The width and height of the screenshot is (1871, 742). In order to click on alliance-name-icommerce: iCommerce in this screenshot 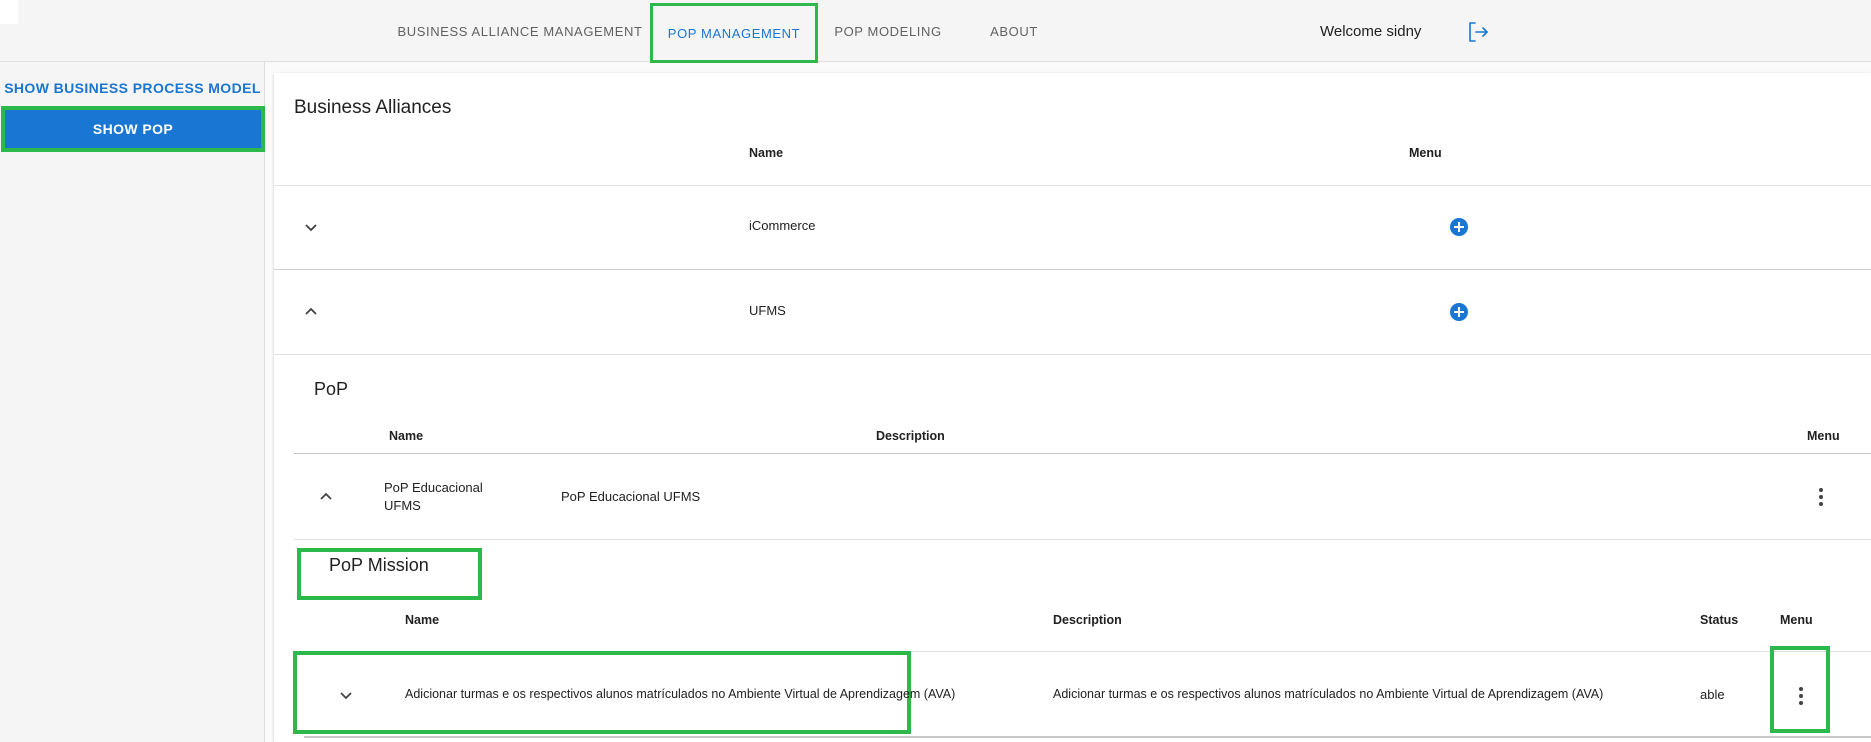, I will do `click(782, 225)`.